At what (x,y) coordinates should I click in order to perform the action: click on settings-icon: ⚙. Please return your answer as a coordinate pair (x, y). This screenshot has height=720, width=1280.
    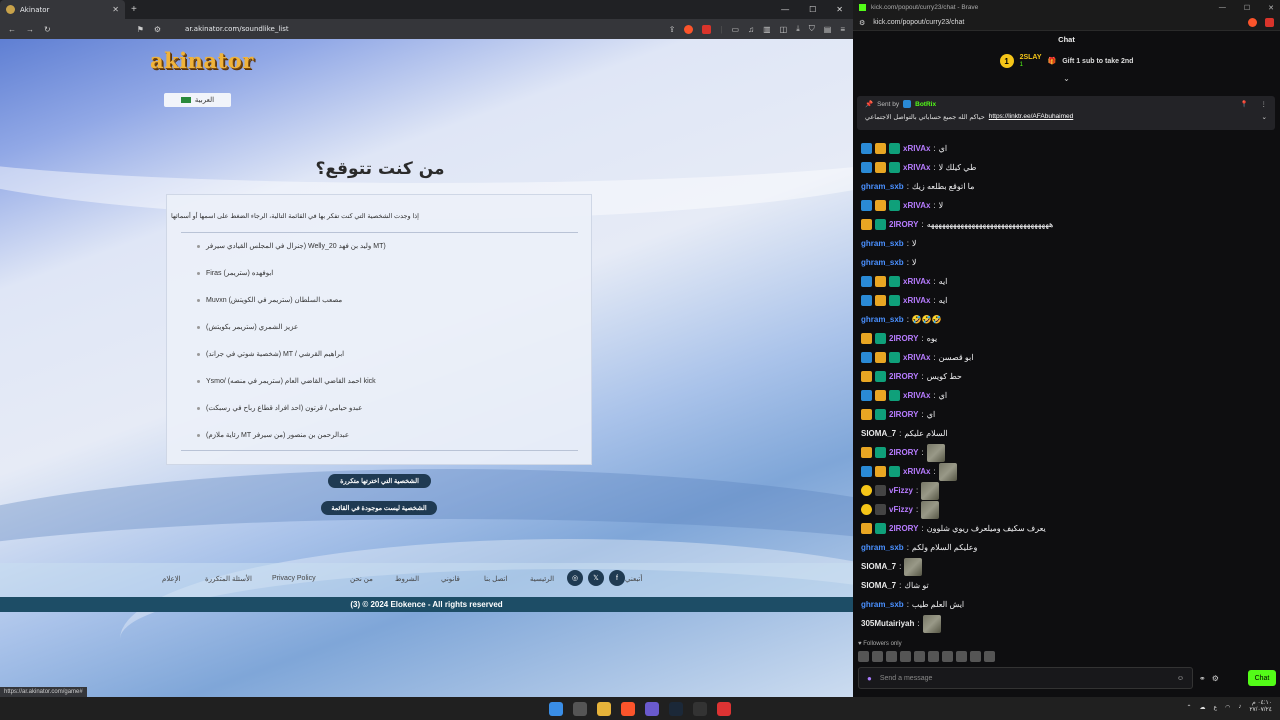
    Looking at the image, I should click on (1215, 678).